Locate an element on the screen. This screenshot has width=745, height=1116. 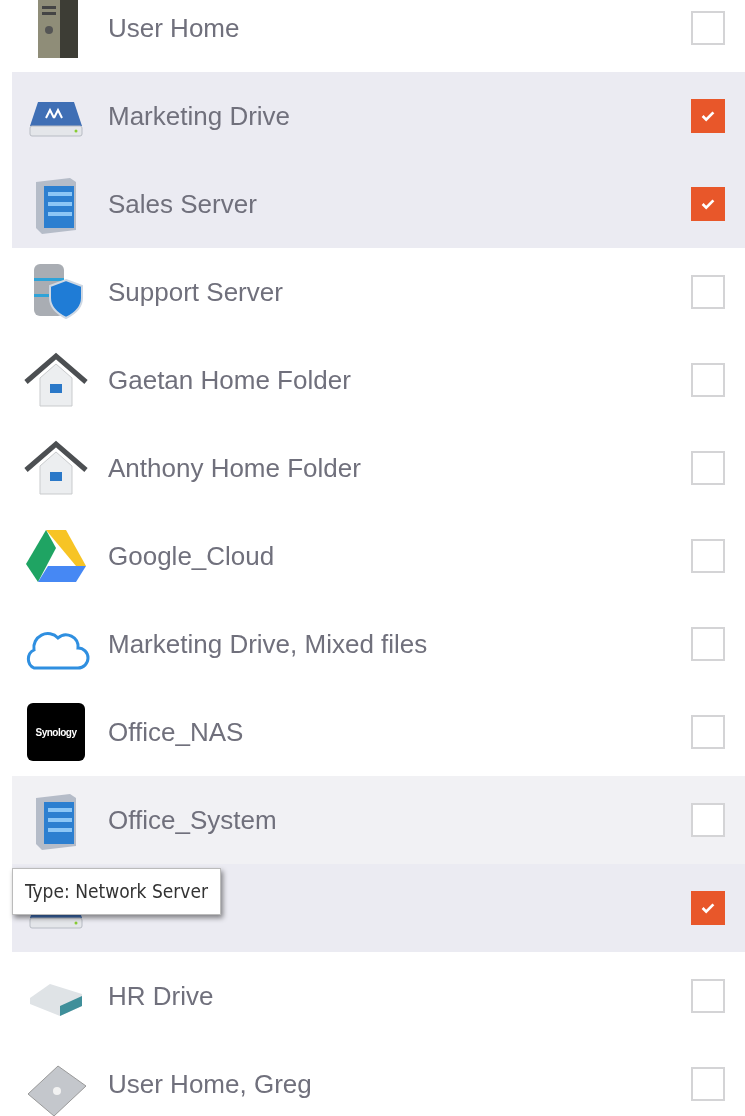
cloud-icon is located at coordinates (58, 651).